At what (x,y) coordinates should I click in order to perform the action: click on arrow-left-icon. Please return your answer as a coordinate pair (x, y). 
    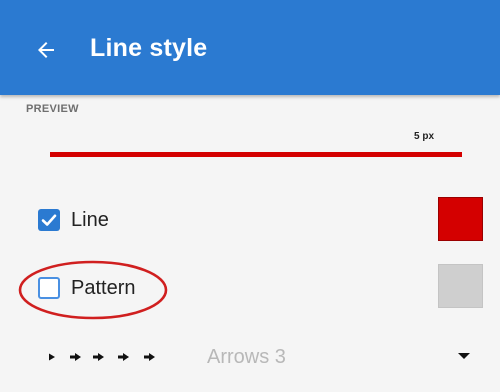
    Looking at the image, I should click on (46, 50).